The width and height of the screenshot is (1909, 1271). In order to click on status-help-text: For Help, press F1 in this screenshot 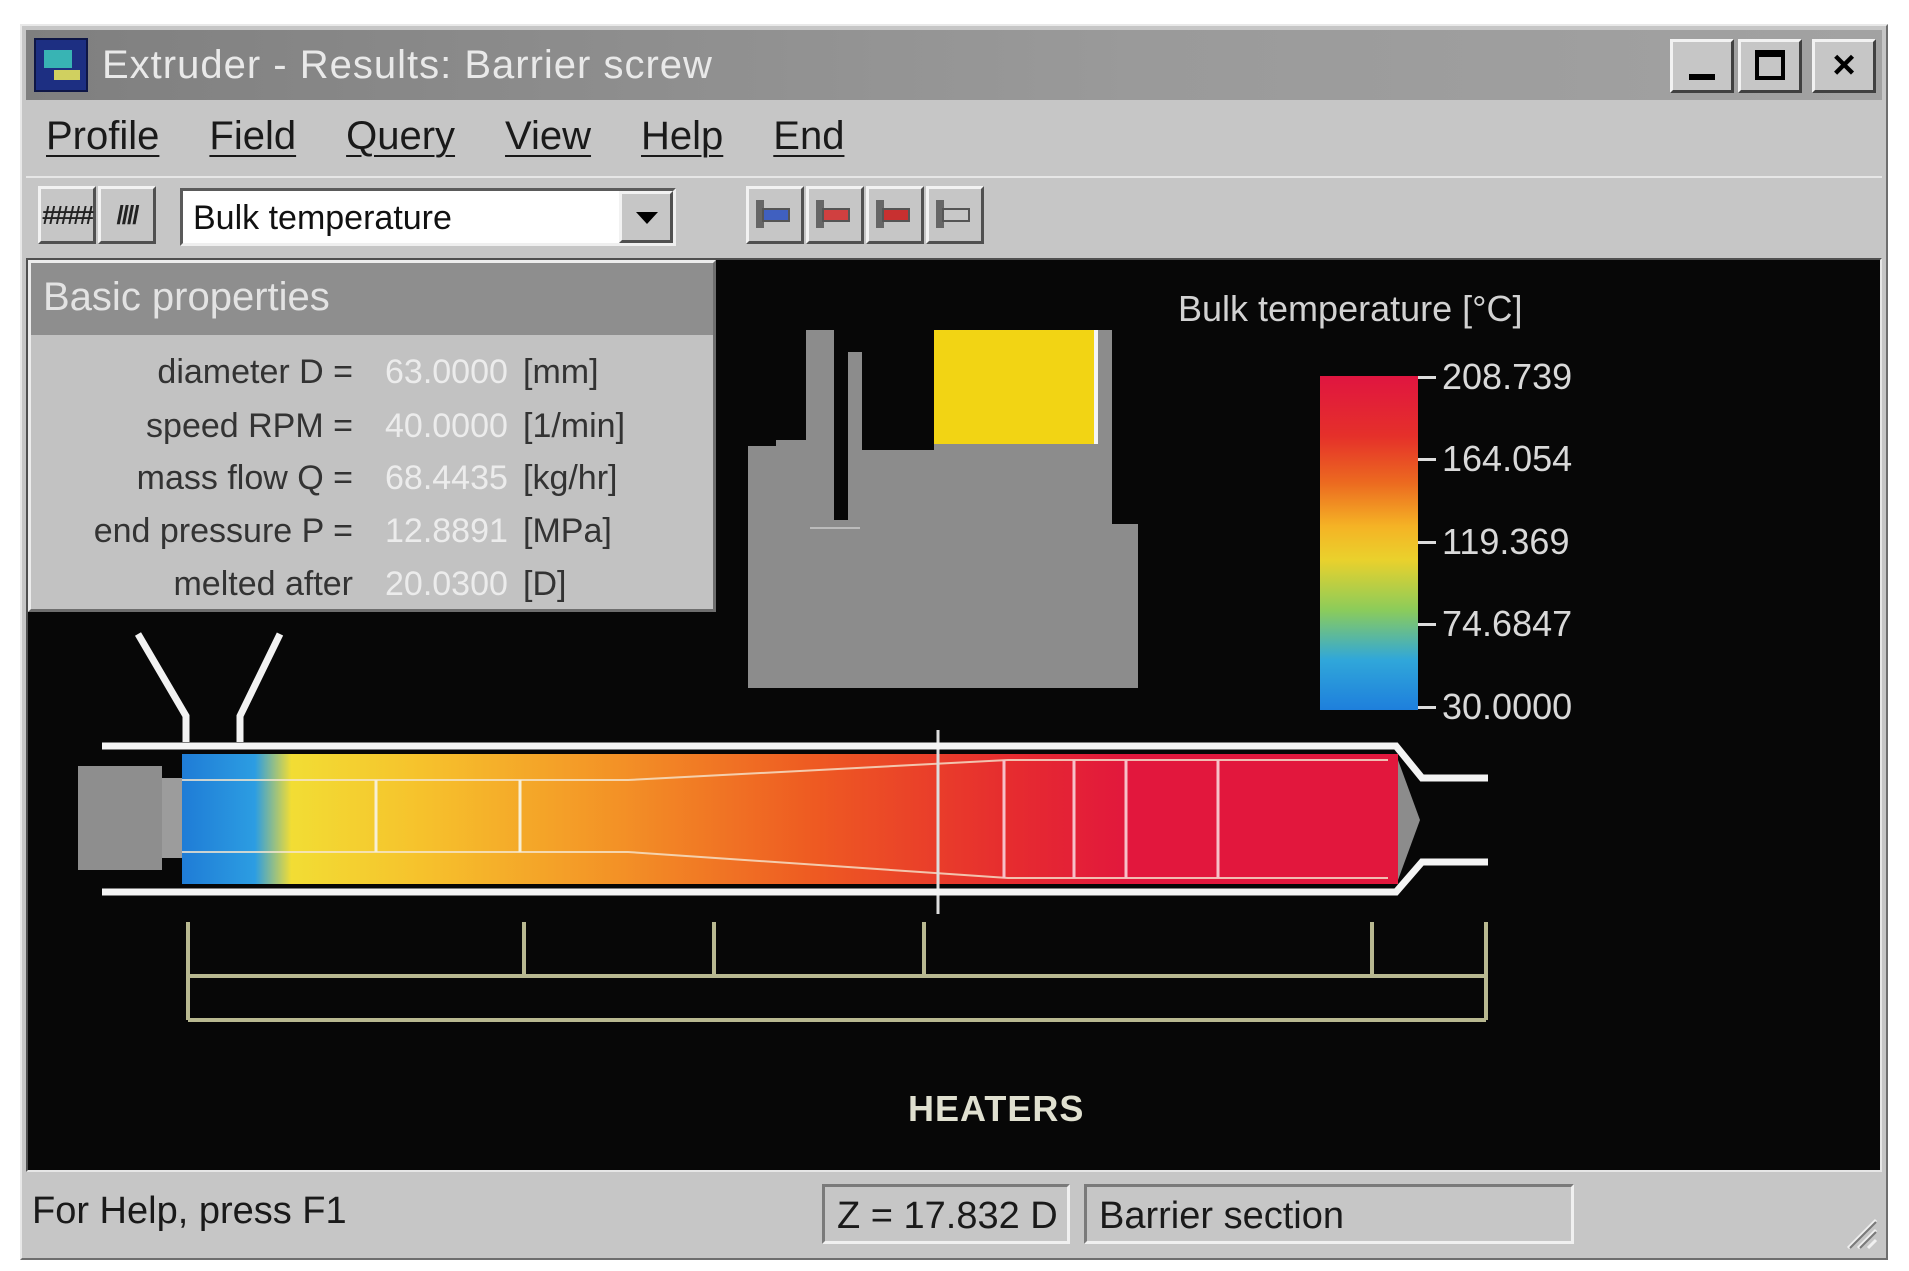, I will do `click(189, 1211)`.